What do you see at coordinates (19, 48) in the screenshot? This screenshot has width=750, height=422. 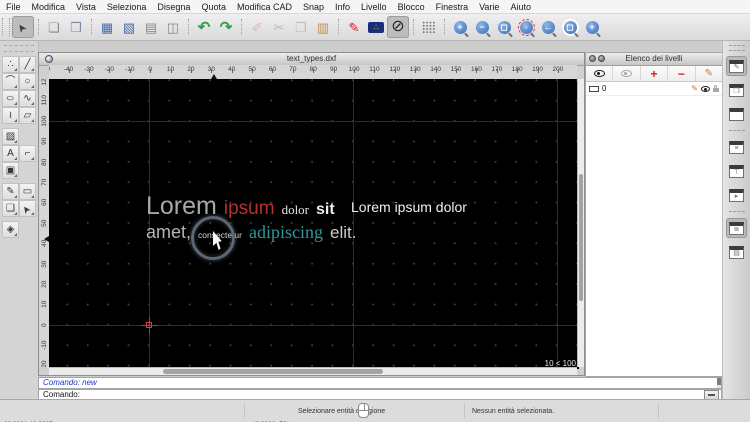 I see `palette-drag-handle` at bounding box center [19, 48].